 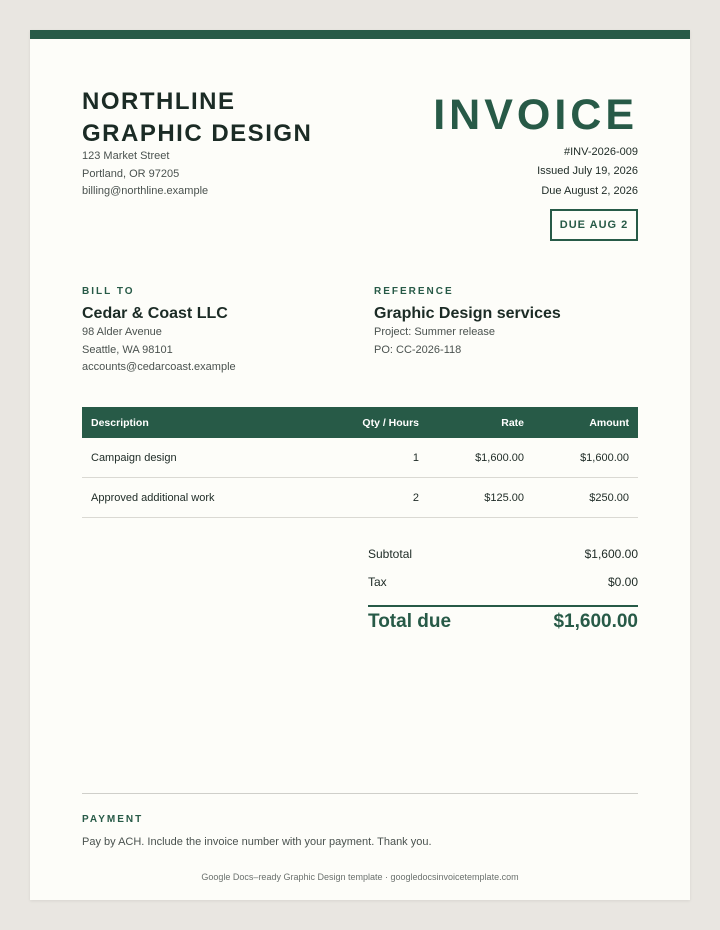 I want to click on total-due-label: Total due, so click(x=410, y=621).